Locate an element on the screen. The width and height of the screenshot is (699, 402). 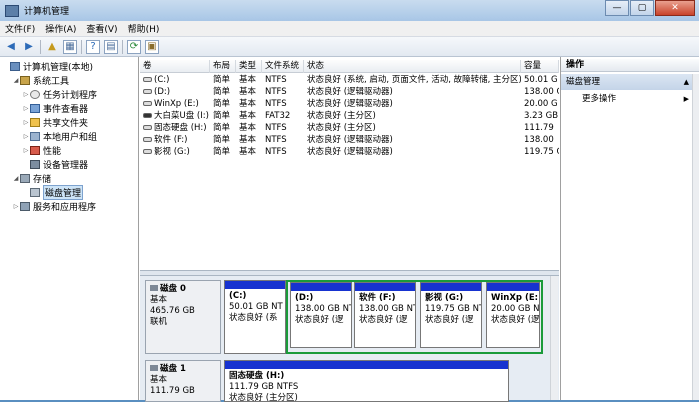
volume-status: 状态良好 (系统, 启动, 页面文件, 活动, 故障转储, 主分区) is located at coordinates (414, 80).